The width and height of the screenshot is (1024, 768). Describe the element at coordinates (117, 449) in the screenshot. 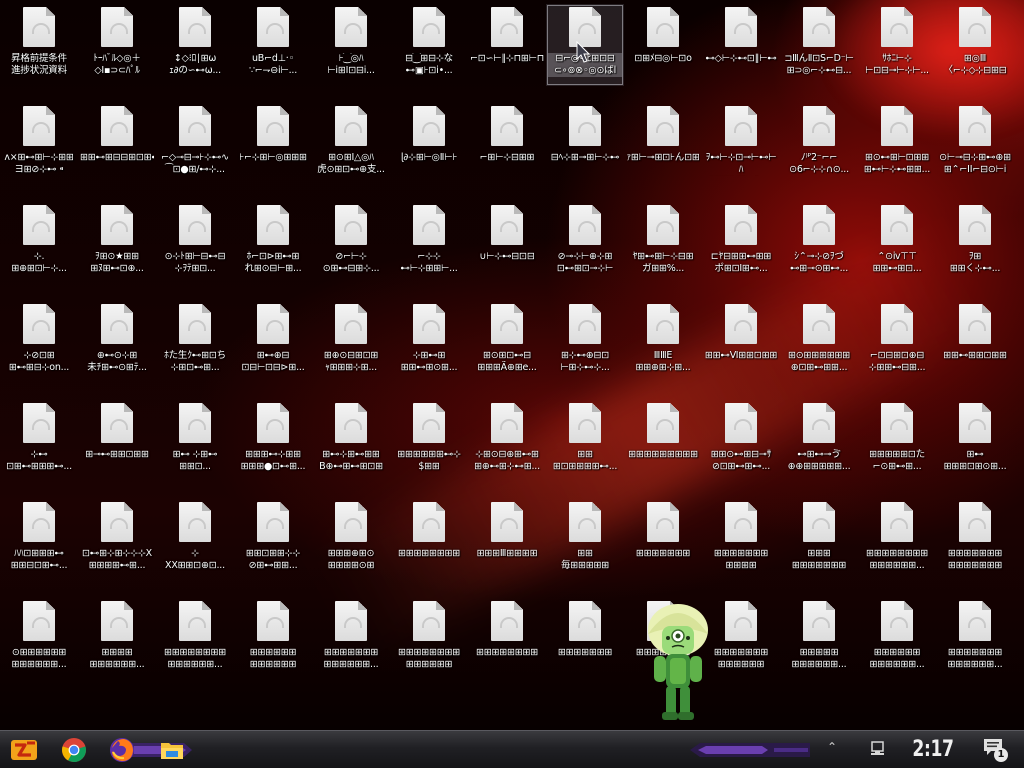

I see `desktop-file-icon: ⊞⊸⊷⊞⊞⊡⊞⊞` at that location.